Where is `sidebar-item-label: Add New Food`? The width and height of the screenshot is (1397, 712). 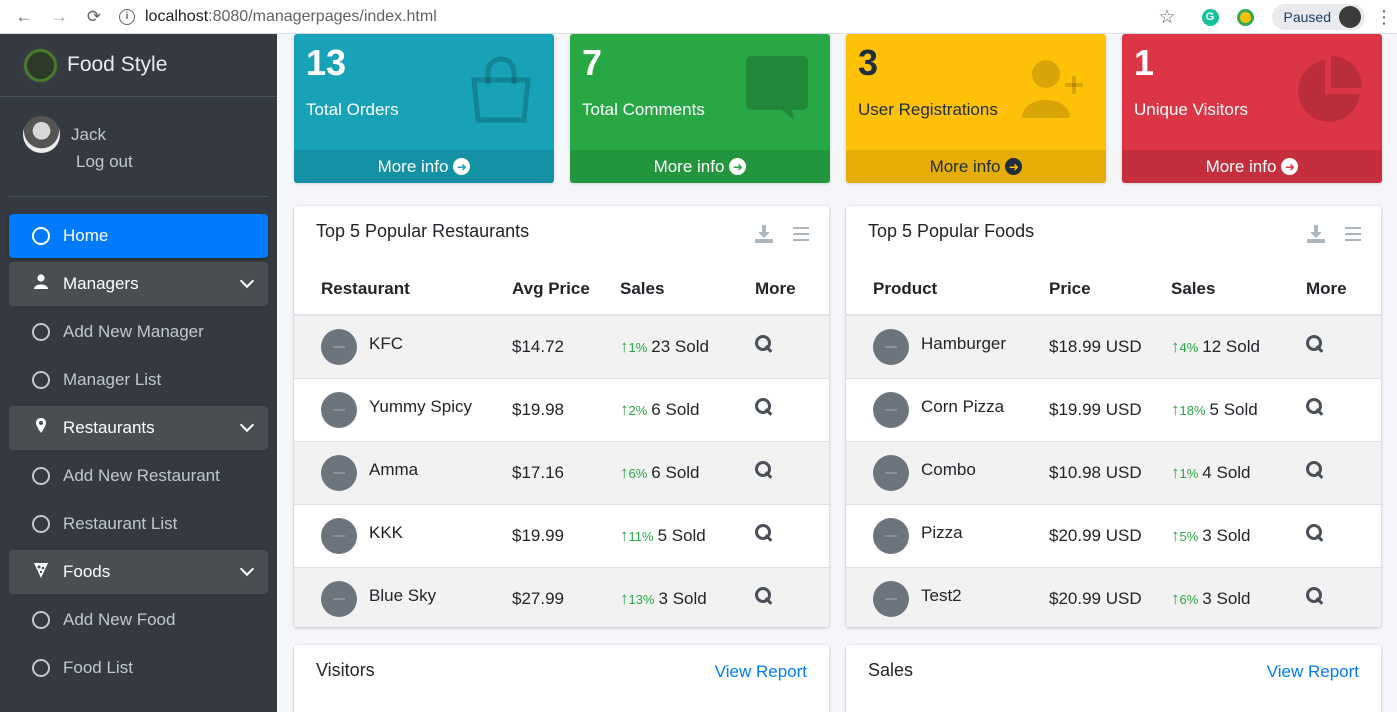 sidebar-item-label: Add New Food is located at coordinates (119, 619).